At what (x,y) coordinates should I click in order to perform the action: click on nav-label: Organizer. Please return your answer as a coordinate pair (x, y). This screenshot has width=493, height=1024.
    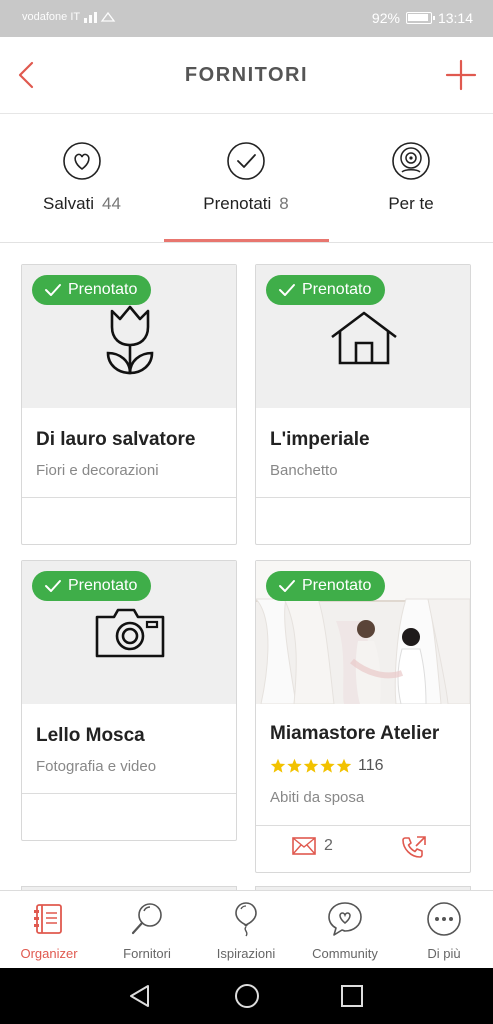
    Looking at the image, I should click on (49, 953).